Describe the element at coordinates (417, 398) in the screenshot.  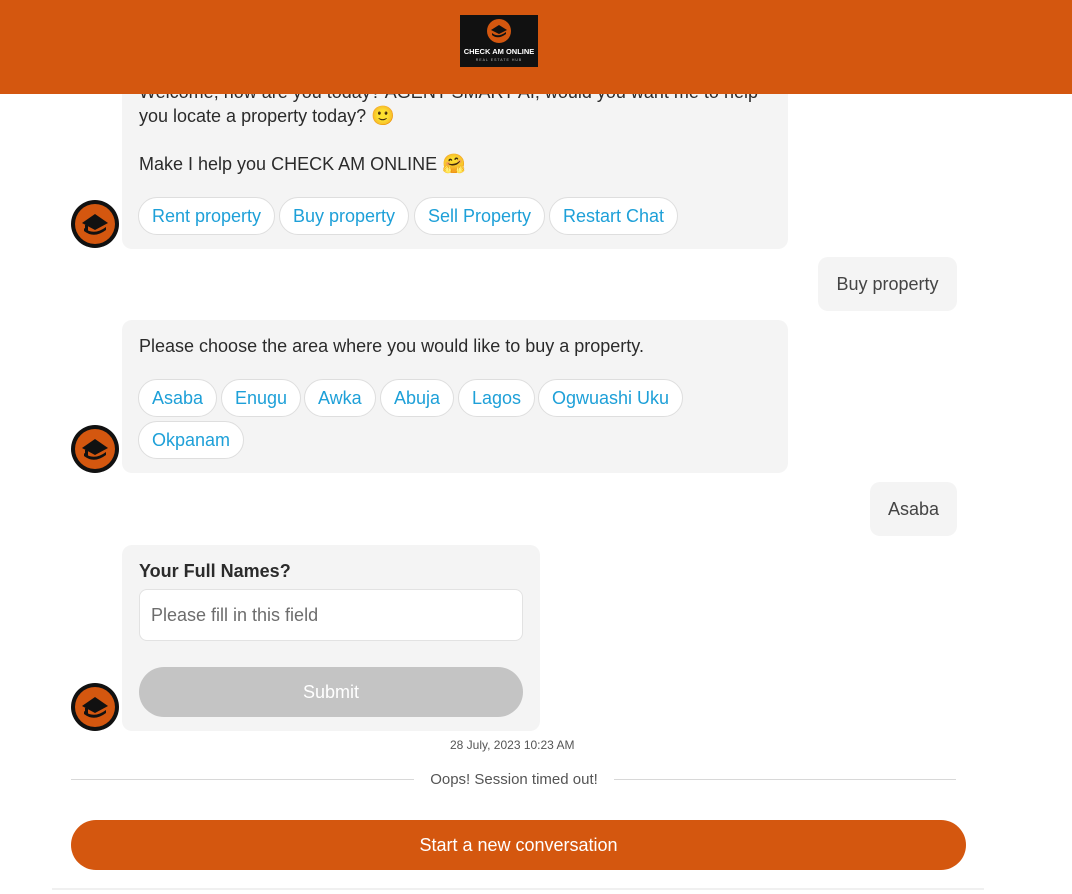
I see `chip-abuja: Abuja` at that location.